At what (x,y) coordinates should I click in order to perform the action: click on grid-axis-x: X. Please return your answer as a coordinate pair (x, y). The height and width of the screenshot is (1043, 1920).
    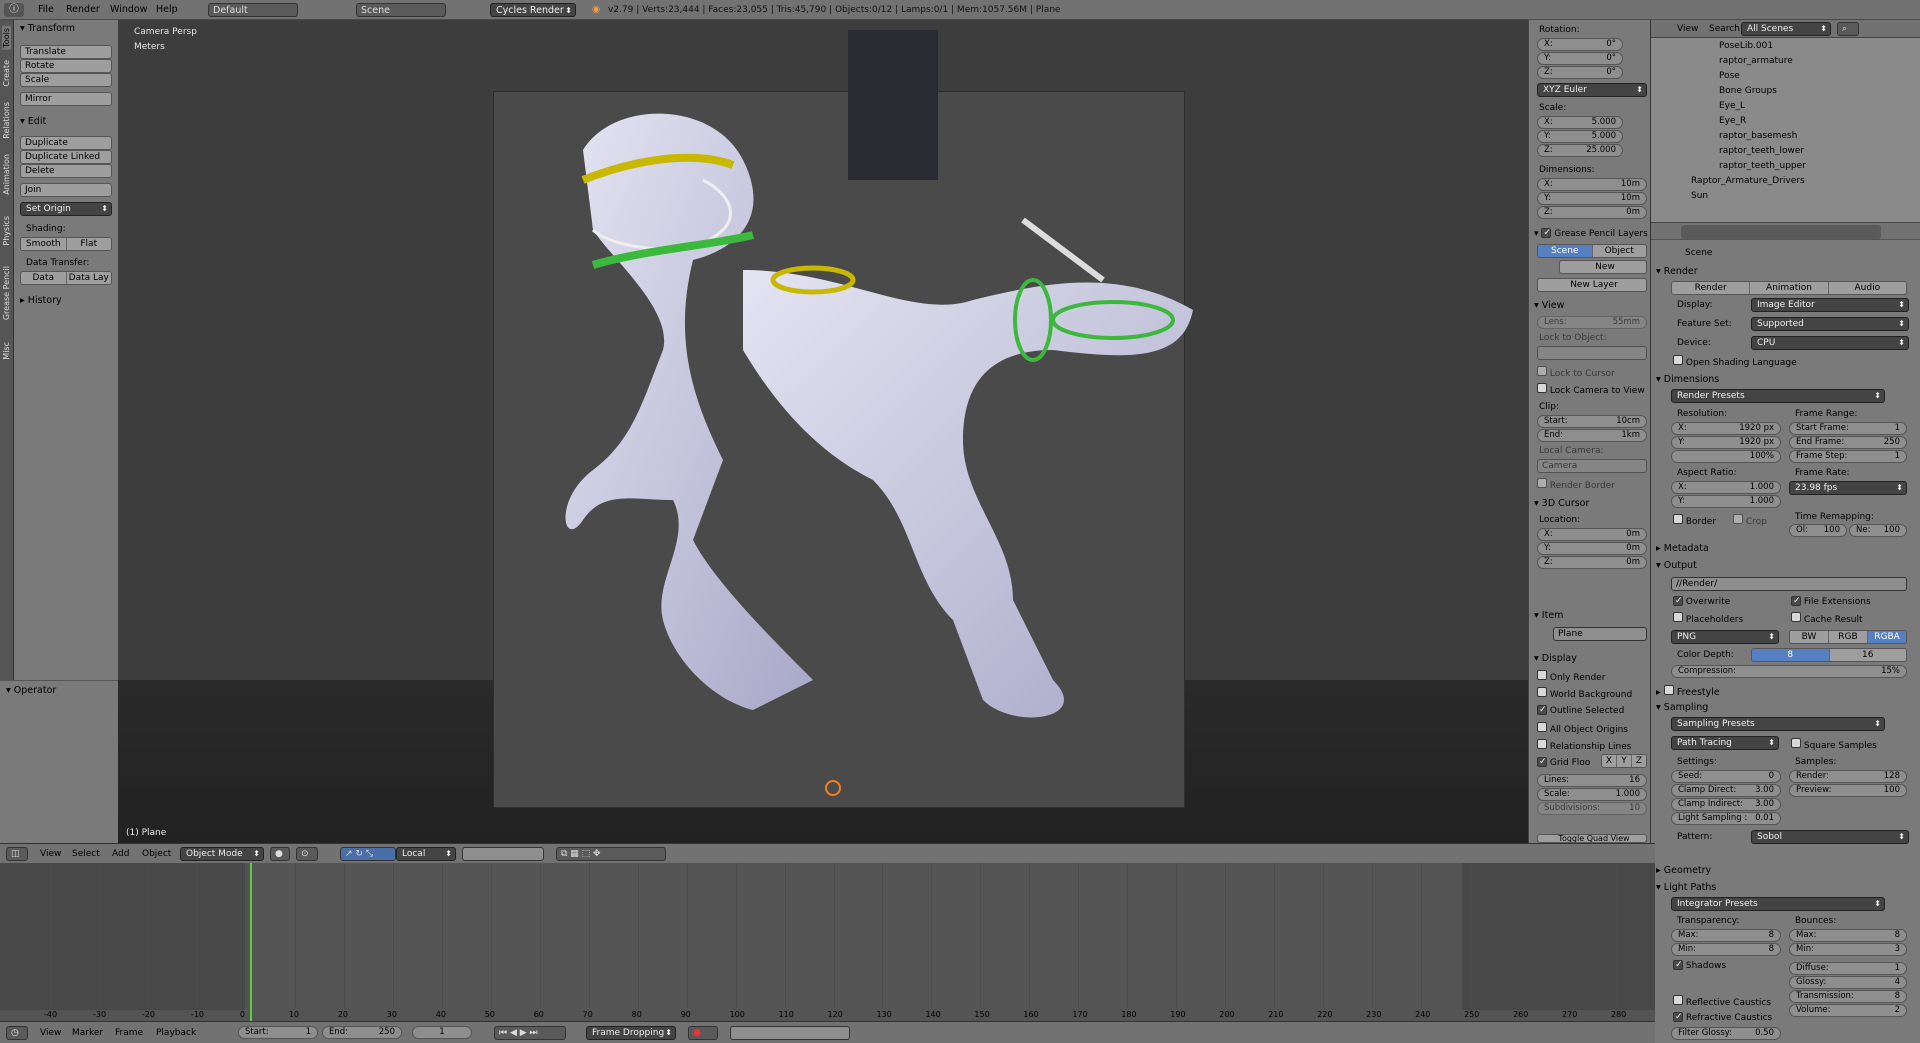
    Looking at the image, I should click on (1609, 761).